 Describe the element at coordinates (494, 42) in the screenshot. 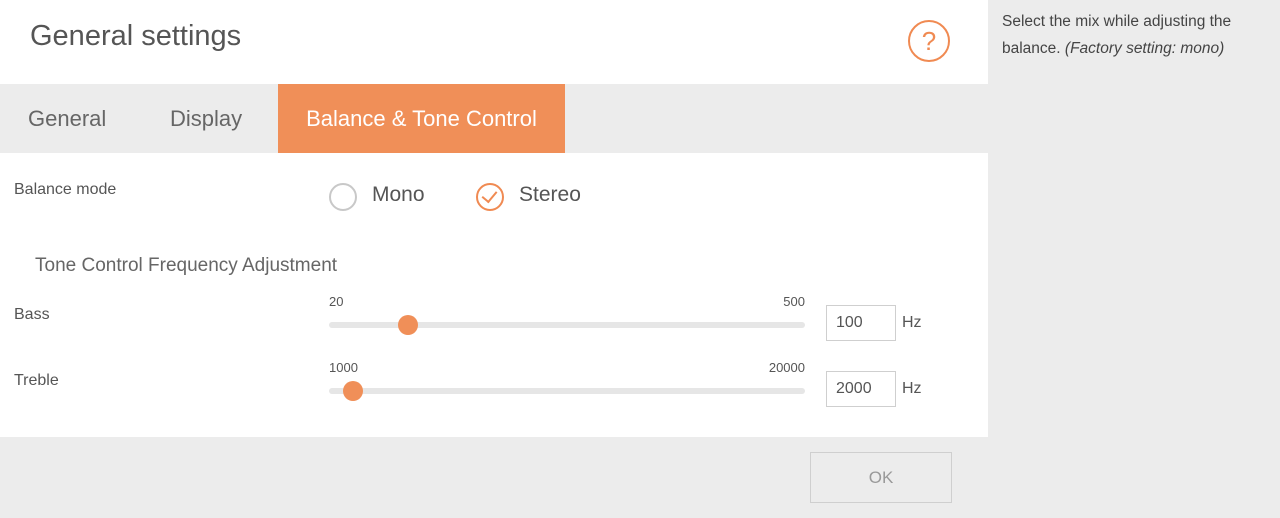

I see `dialog-header: General settings ?` at that location.